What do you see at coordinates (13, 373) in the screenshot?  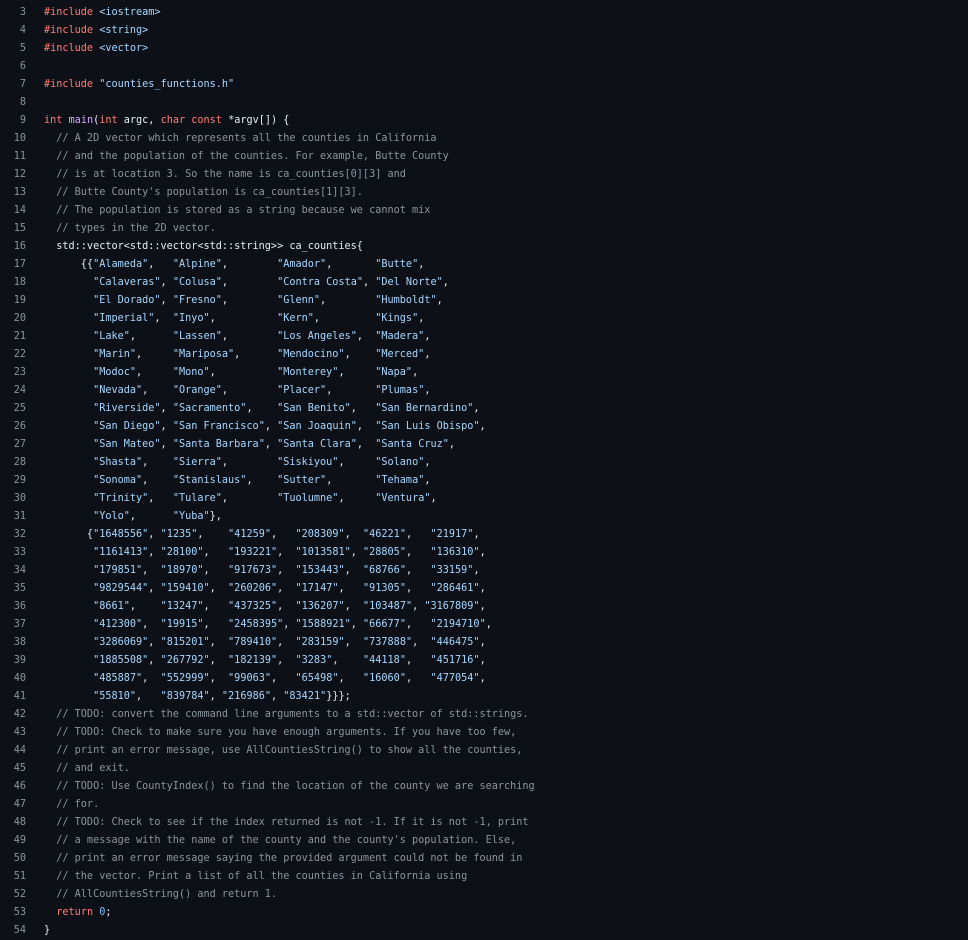 I see `line-number: 23` at bounding box center [13, 373].